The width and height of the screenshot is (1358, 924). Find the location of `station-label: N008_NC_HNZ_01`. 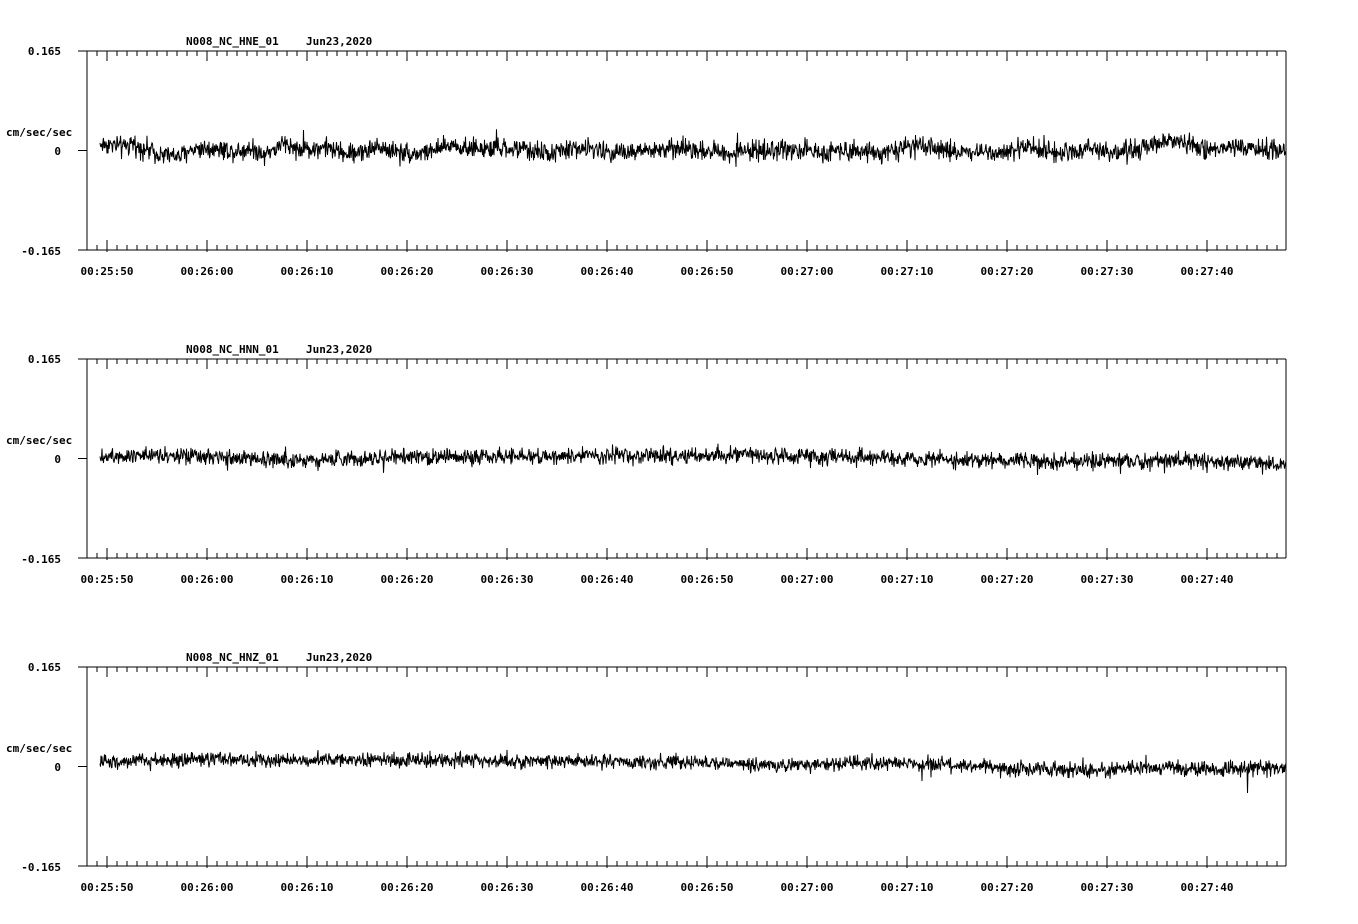

station-label: N008_NC_HNZ_01 is located at coordinates (232, 657).